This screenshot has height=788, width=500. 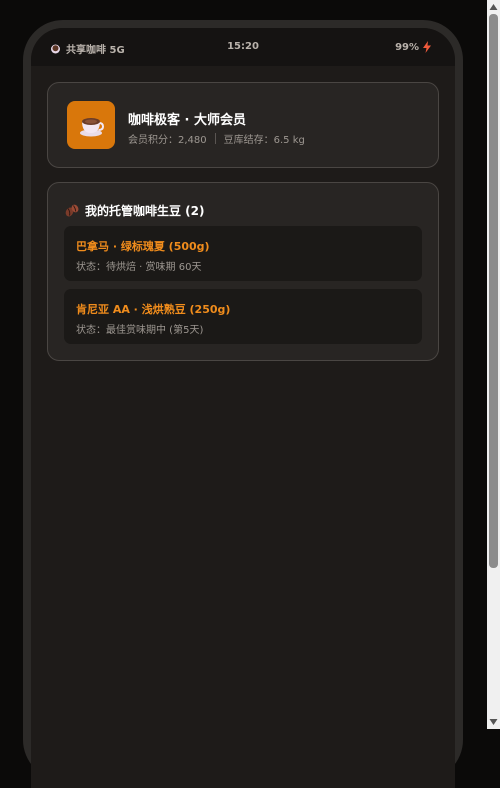 I want to click on status-battery: 99%, so click(x=413, y=47).